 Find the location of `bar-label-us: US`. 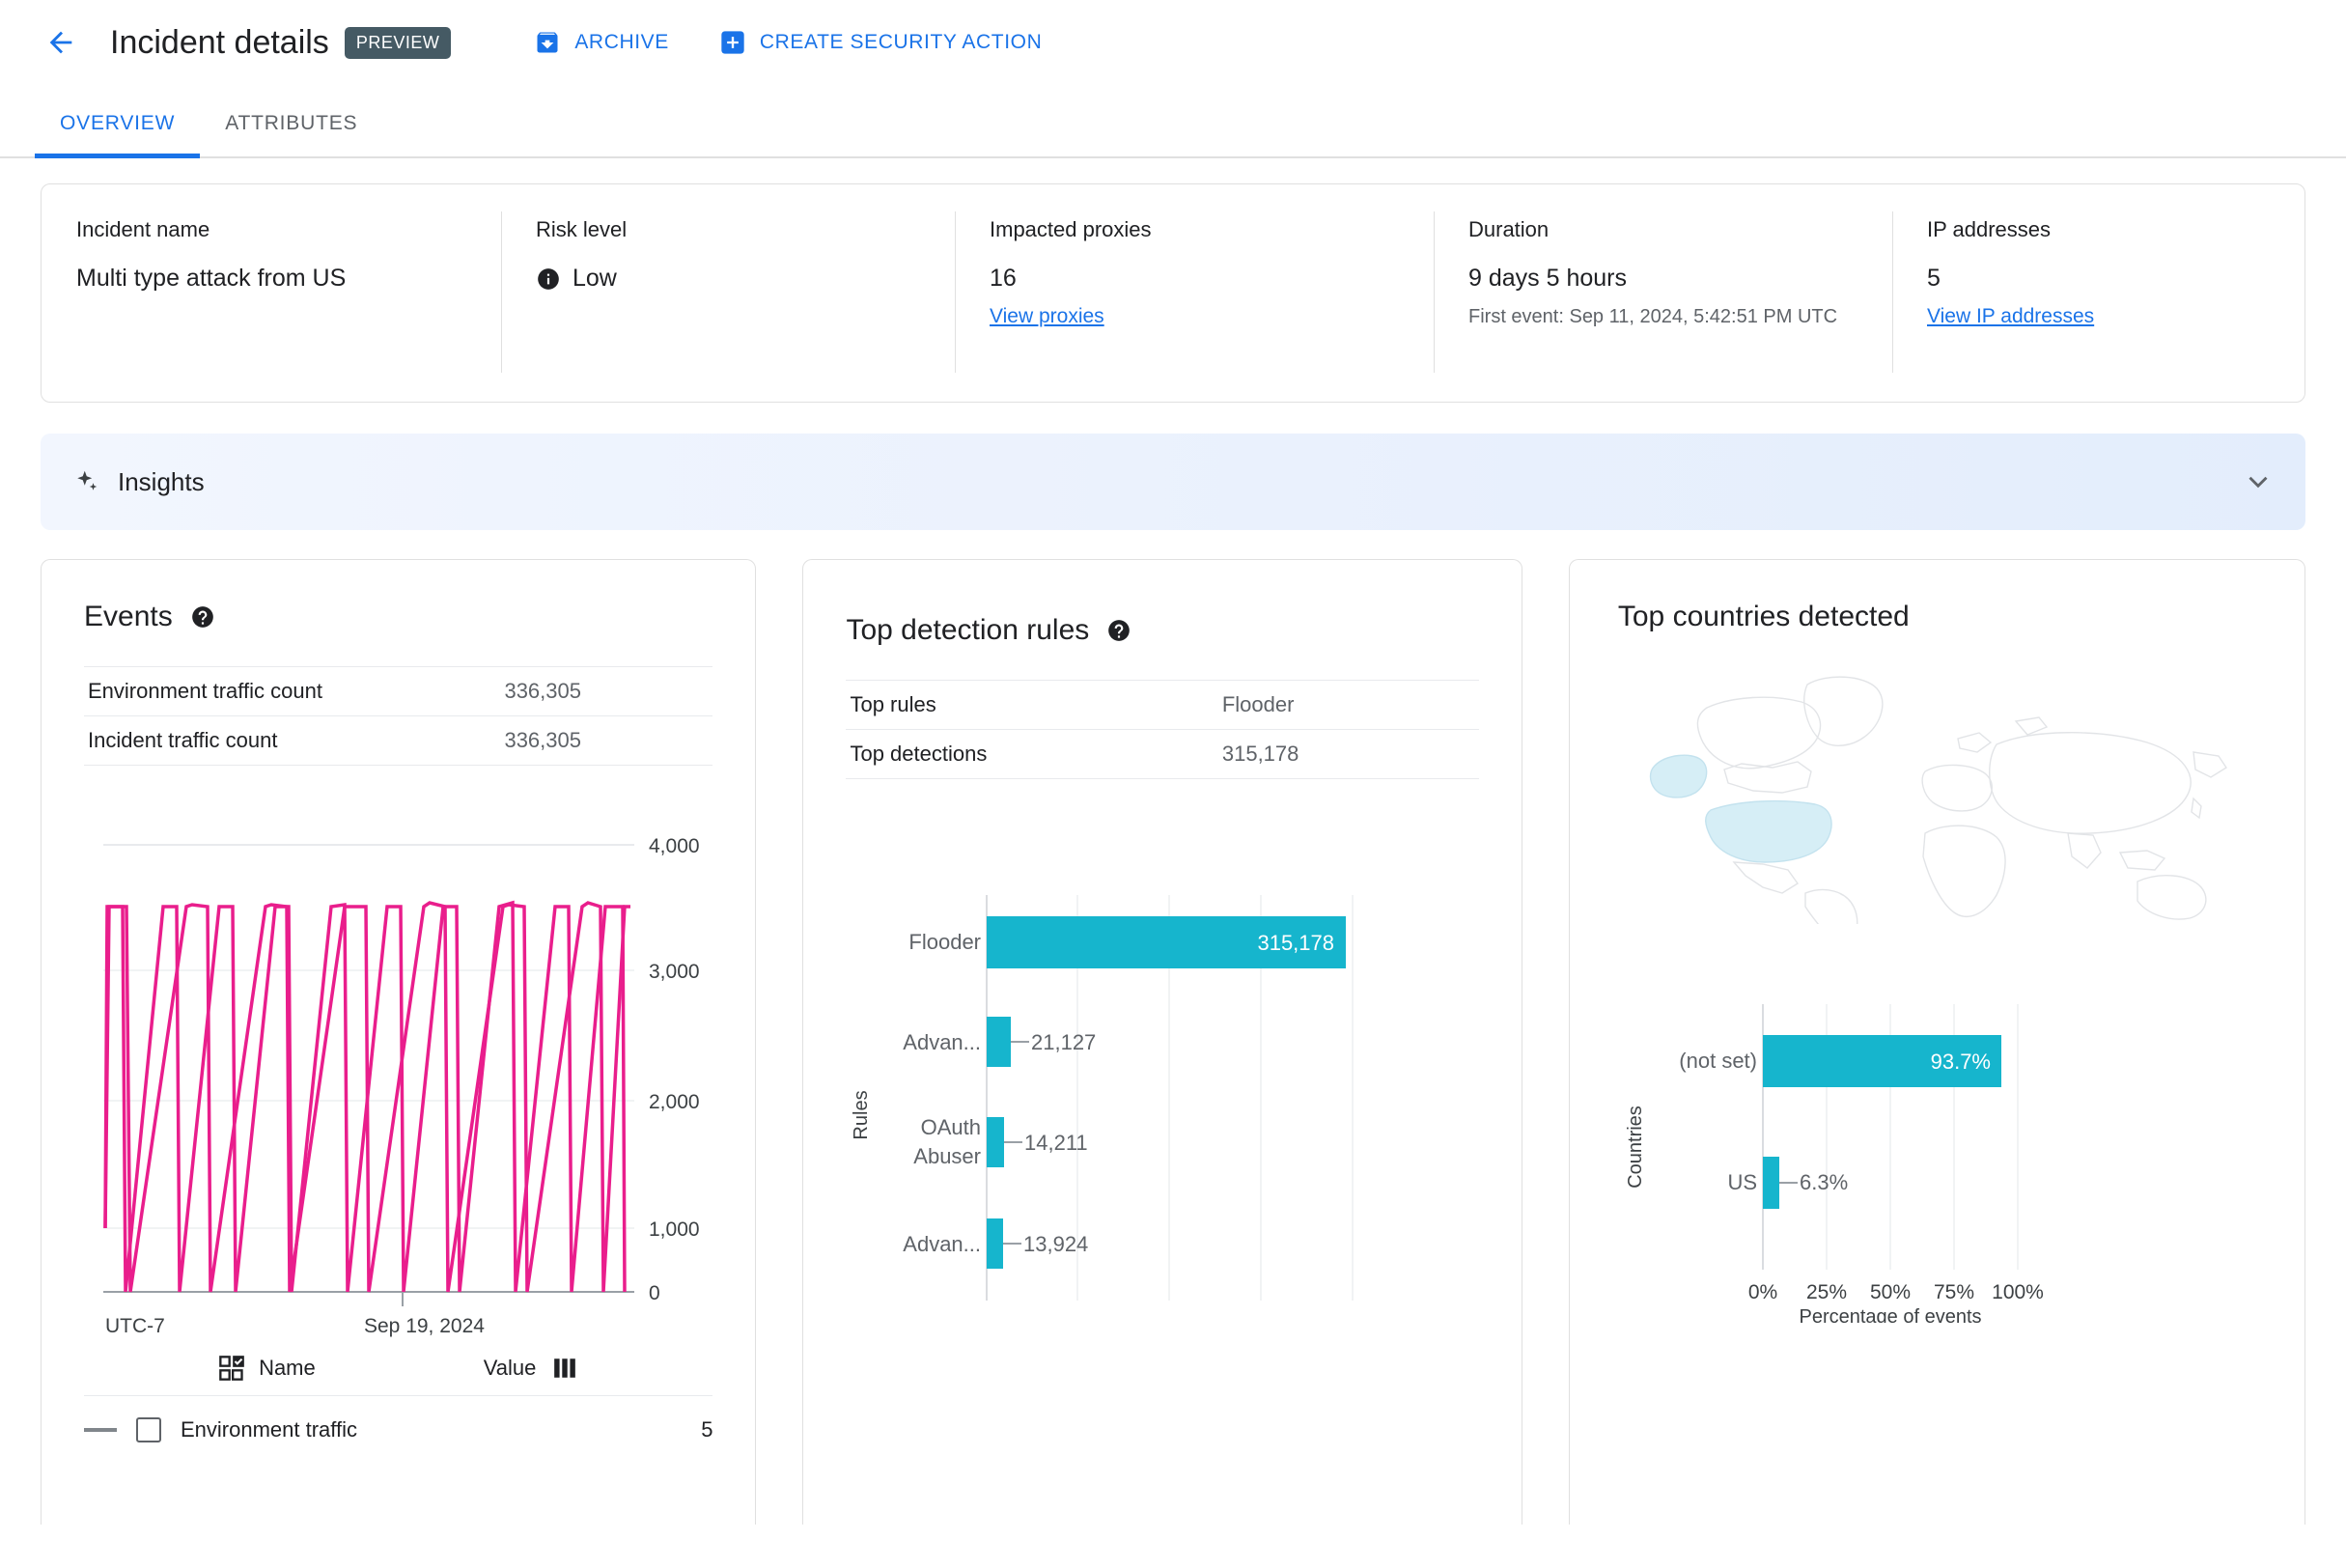

bar-label-us: US is located at coordinates (1742, 1182).